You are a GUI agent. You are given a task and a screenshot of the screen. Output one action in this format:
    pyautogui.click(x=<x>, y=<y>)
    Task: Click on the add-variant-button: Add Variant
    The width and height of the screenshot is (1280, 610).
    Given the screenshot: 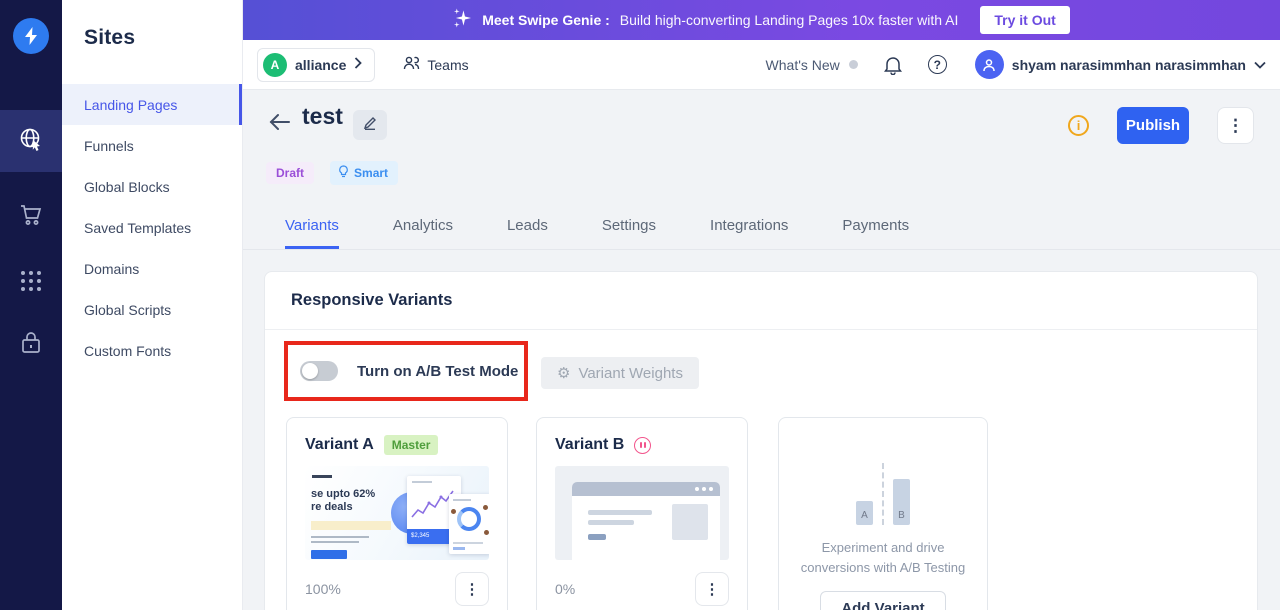 What is the action you would take?
    pyautogui.click(x=883, y=600)
    